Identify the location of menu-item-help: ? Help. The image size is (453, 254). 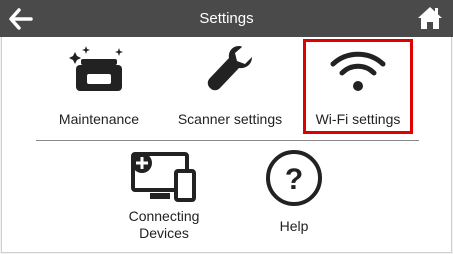
(294, 195).